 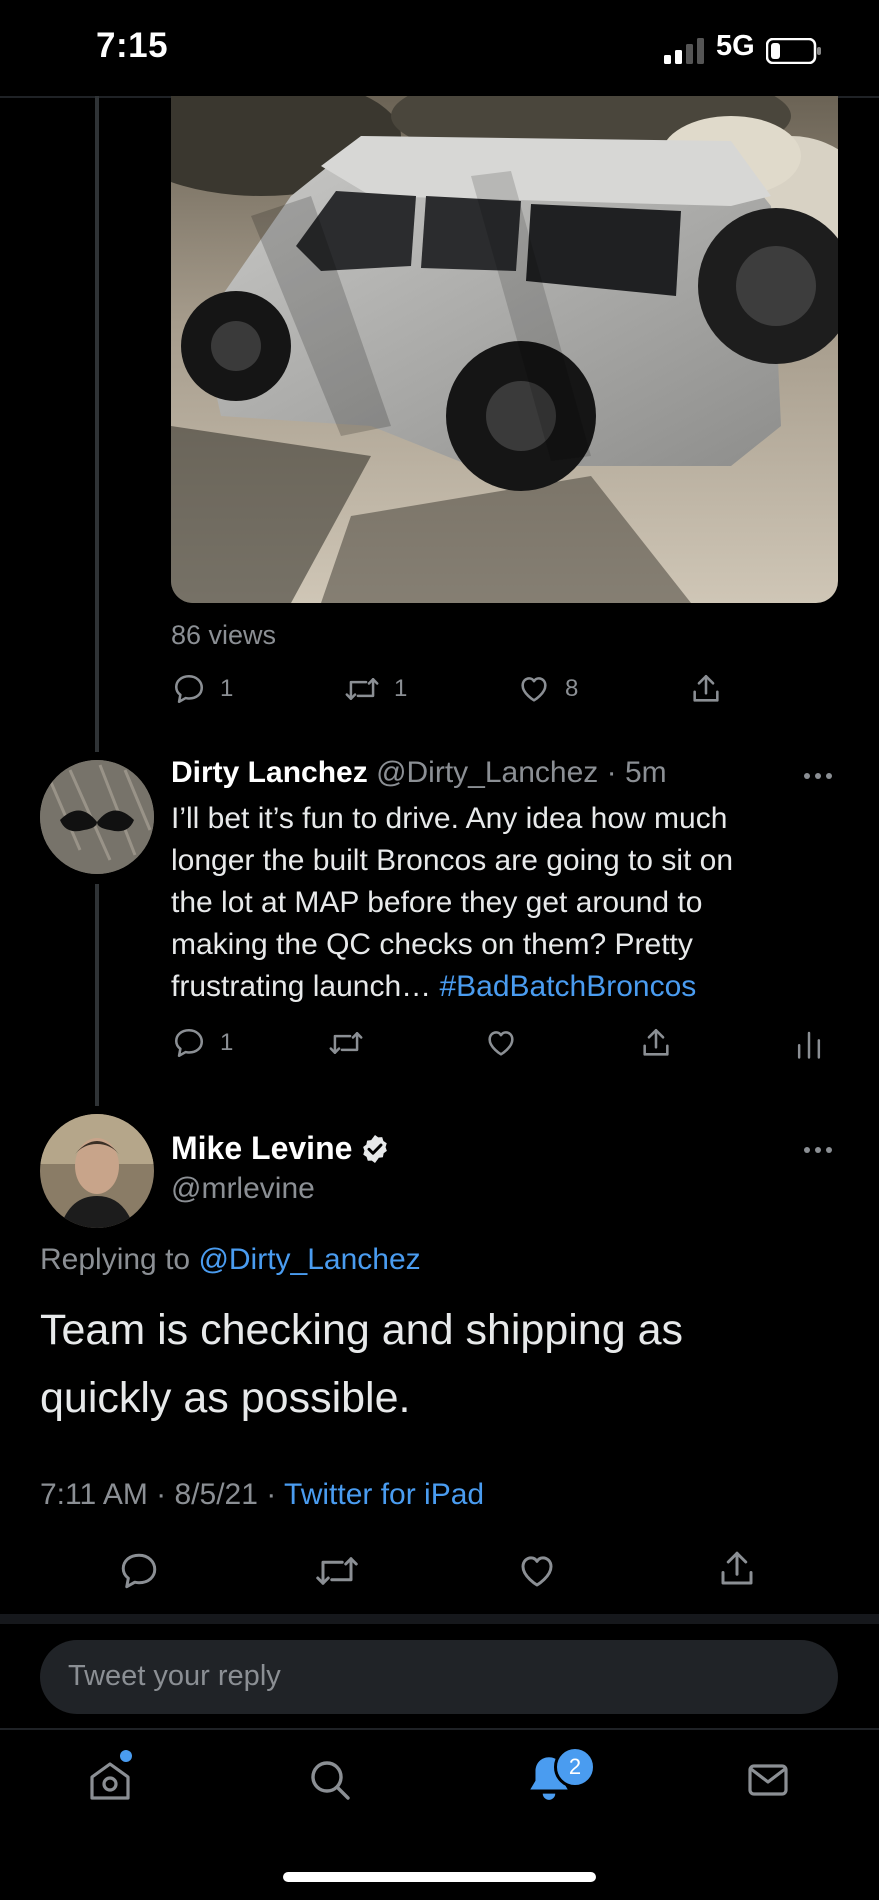 What do you see at coordinates (735, 46) in the screenshot?
I see `network-label: 5G` at bounding box center [735, 46].